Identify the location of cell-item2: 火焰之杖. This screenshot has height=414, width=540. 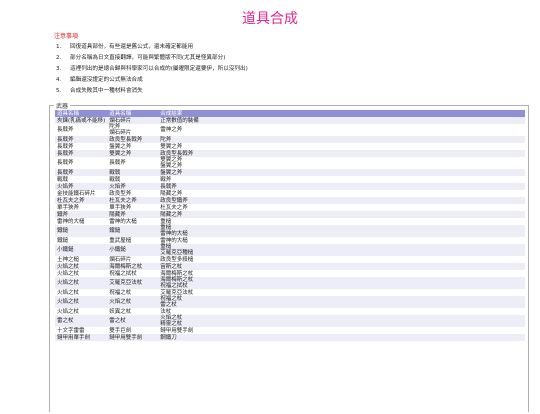
(133, 302).